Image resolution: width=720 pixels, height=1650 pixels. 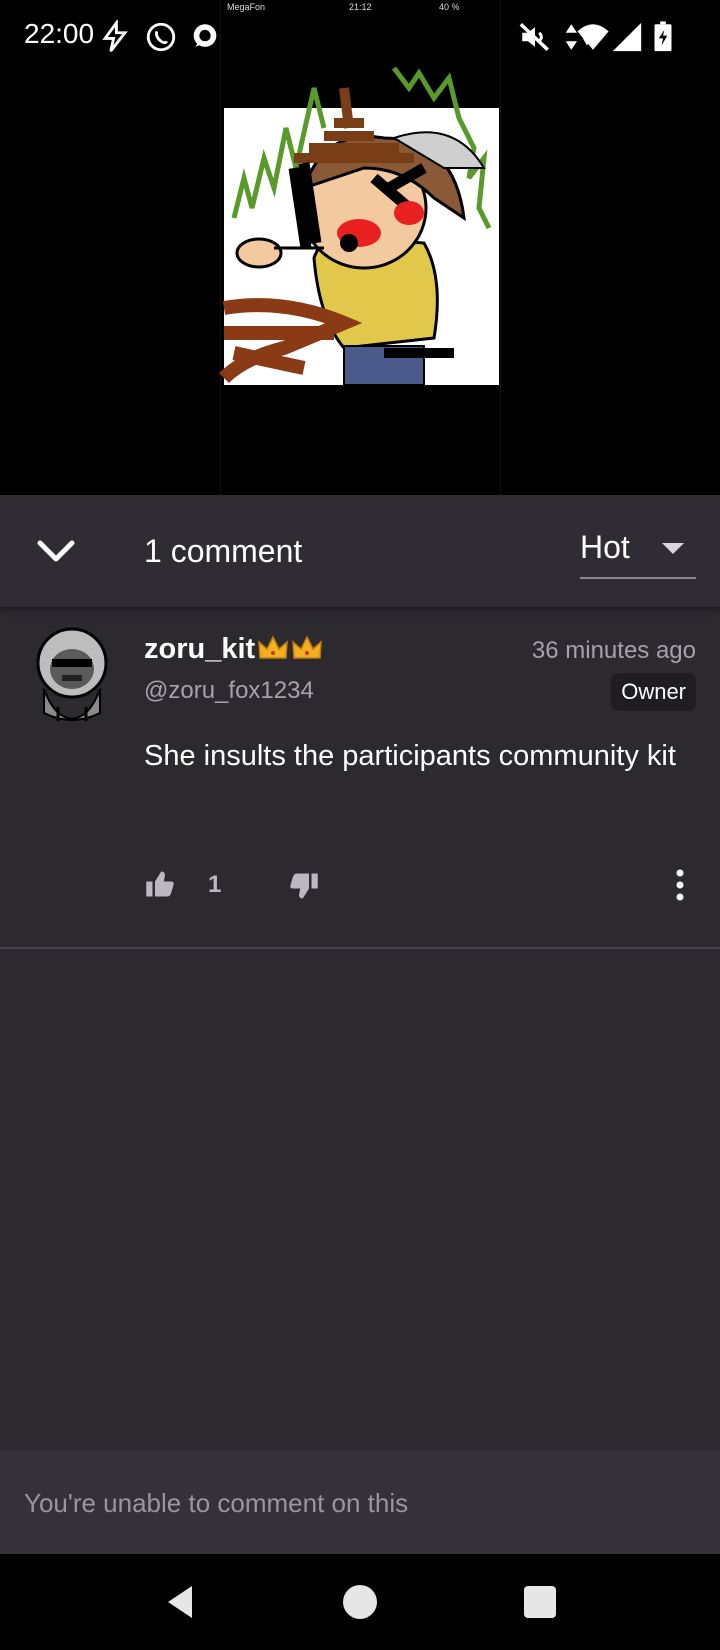 I want to click on sort-dropdown: Hot, so click(x=638, y=550).